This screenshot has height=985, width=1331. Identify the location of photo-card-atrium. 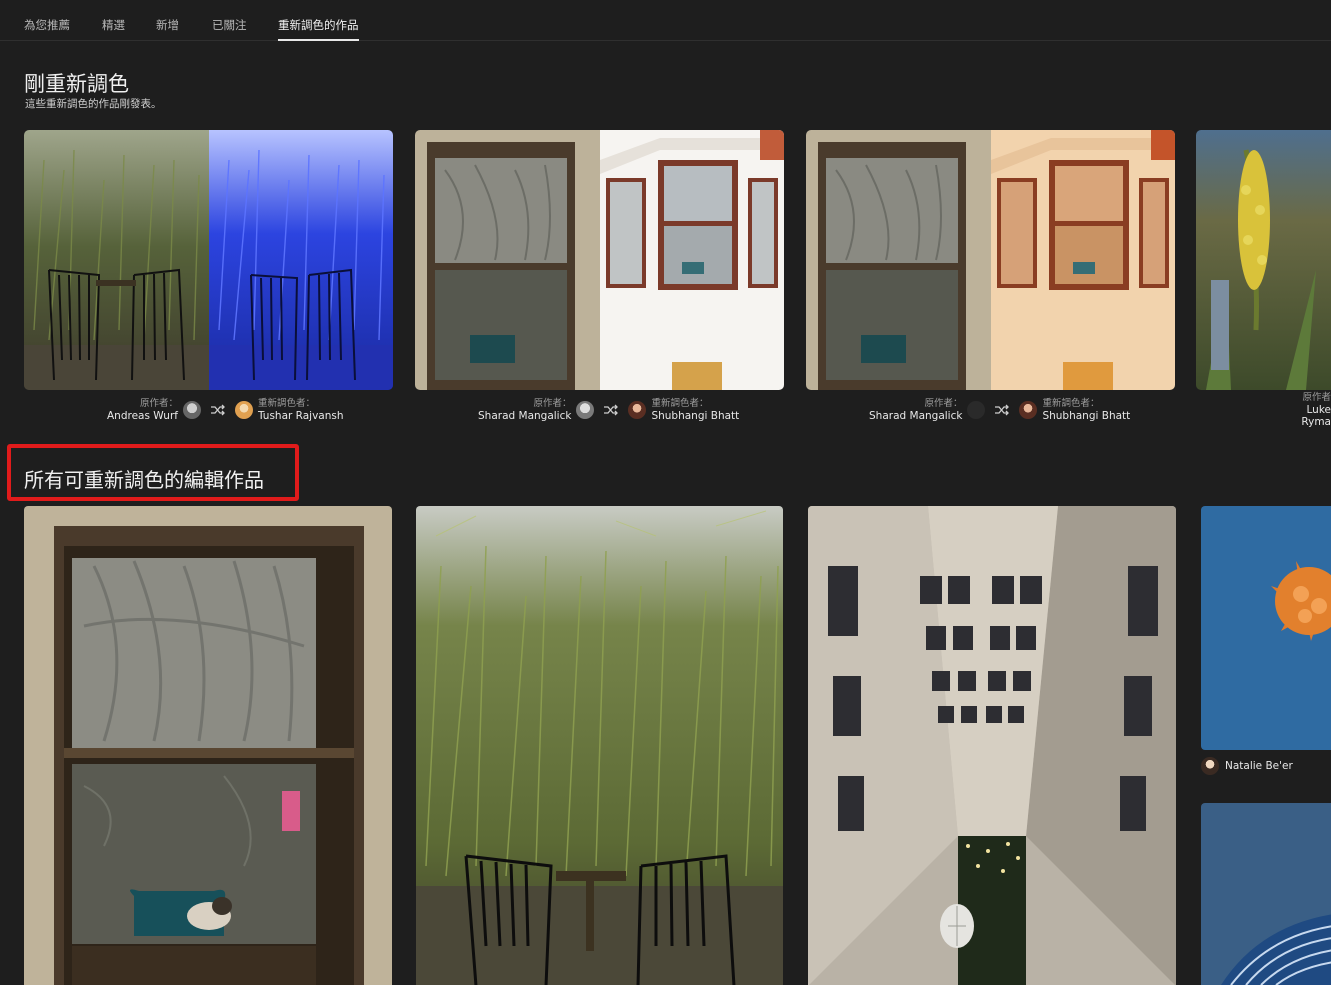
(992, 745).